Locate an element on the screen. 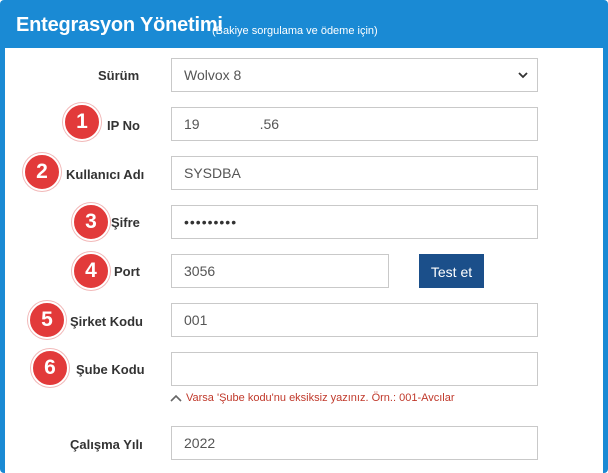  ip-input: 19.56 is located at coordinates (354, 124).